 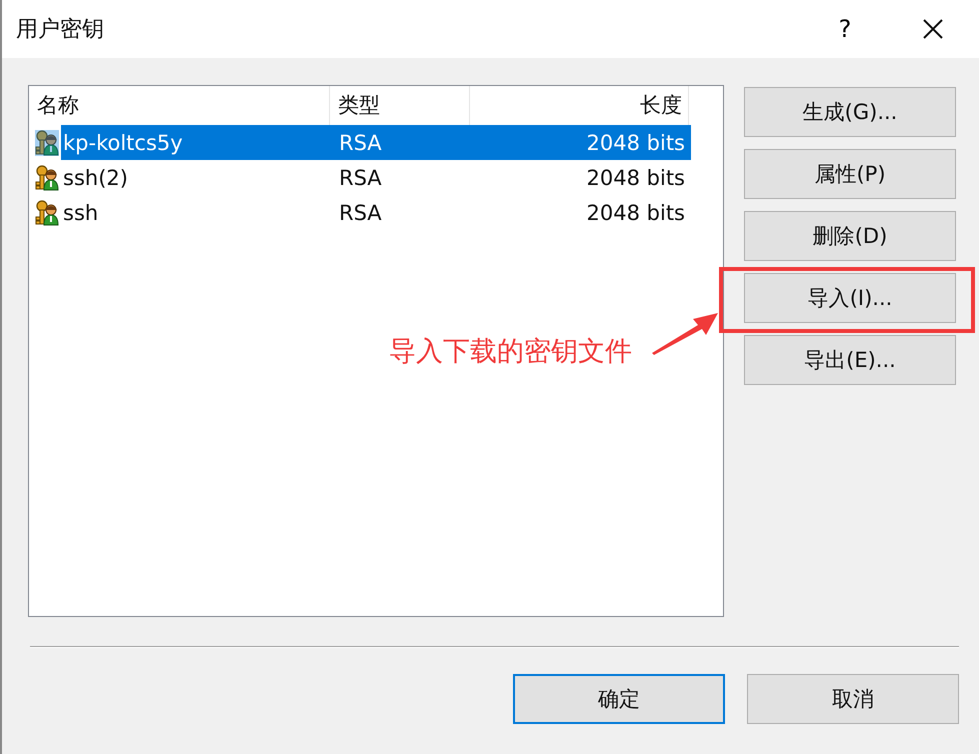 I want to click on list-row: ssh RSA 2048 bits, so click(x=376, y=212).